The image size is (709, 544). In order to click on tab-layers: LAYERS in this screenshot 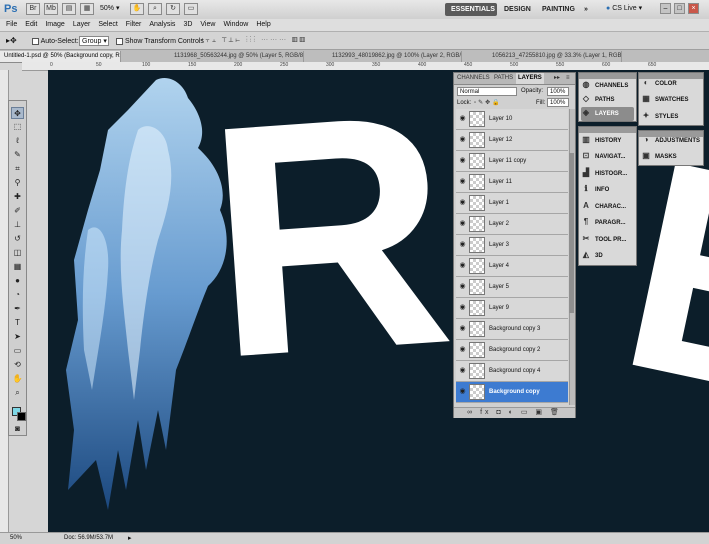, I will do `click(530, 78)`.